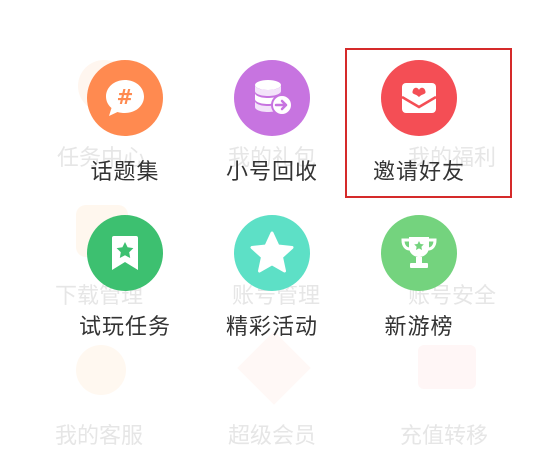 The height and width of the screenshot is (458, 555). I want to click on menu-item-label: 精彩活动, so click(271, 327).